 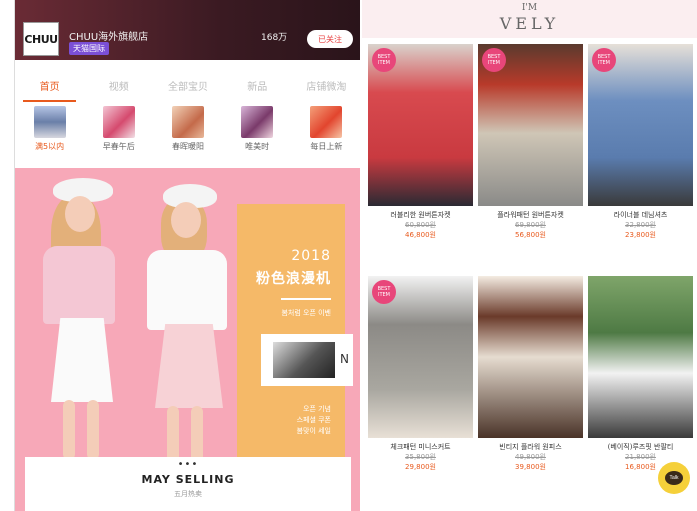 What do you see at coordinates (188, 464) in the screenshot?
I see `more-dots-icon: •••` at bounding box center [188, 464].